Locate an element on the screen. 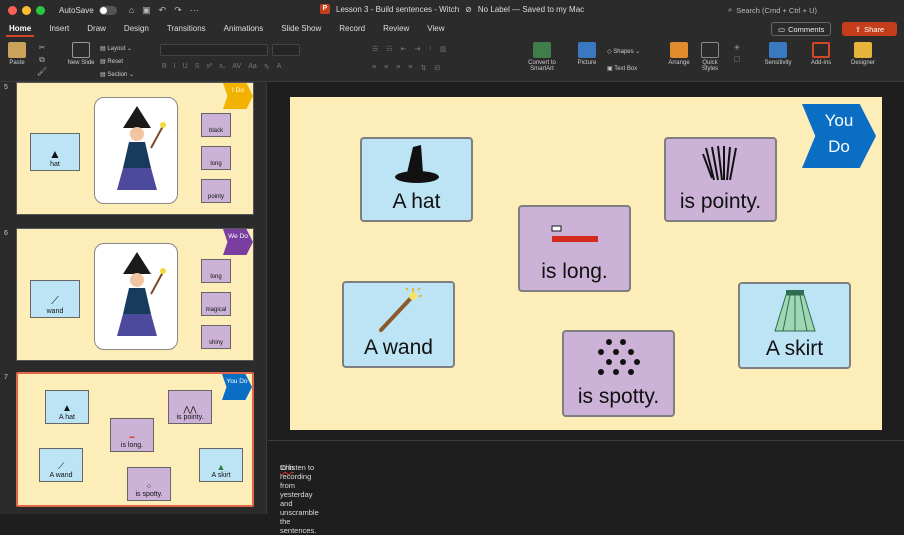 This screenshot has width=904, height=535. superscript-icon: x² is located at coordinates (209, 67).